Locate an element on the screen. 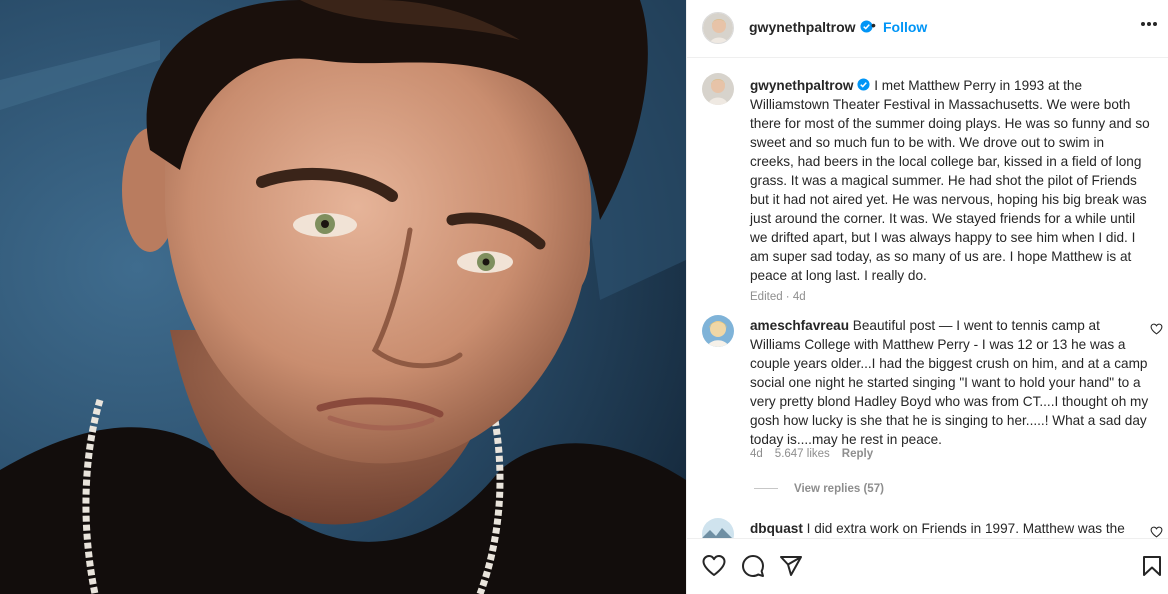  view-replies-button: View replies (57) is located at coordinates (819, 489).